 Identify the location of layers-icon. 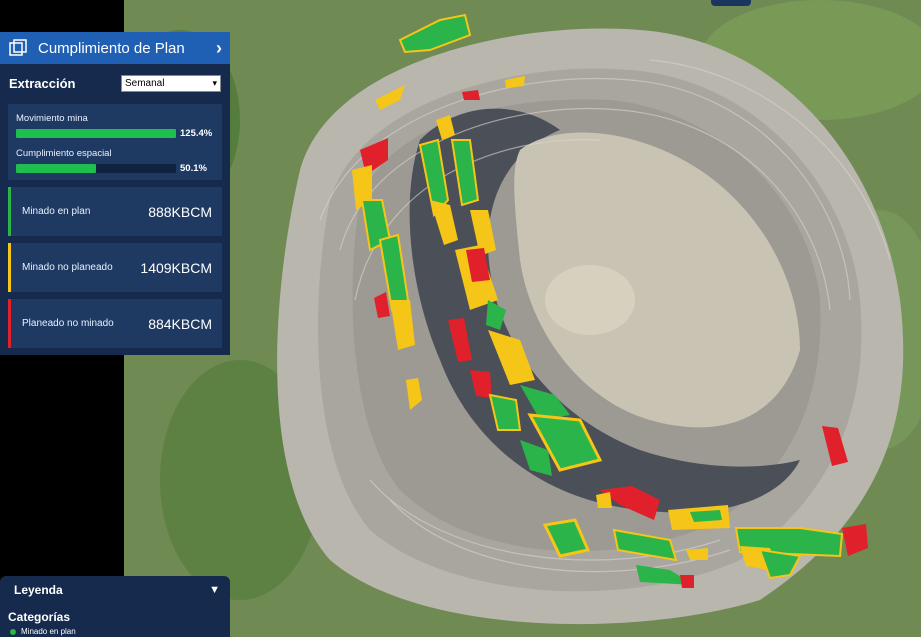
(18, 47).